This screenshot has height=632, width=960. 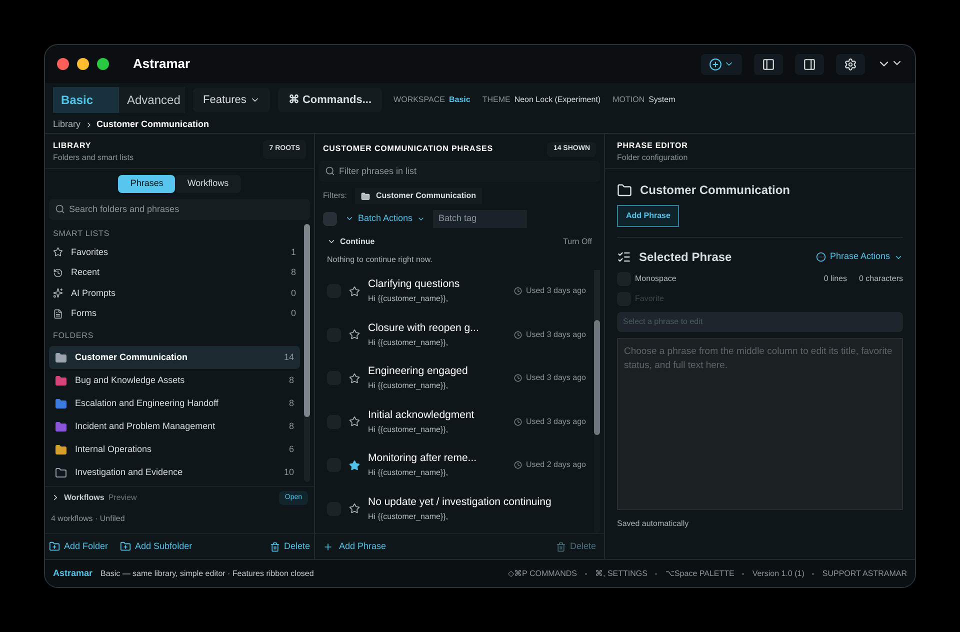 What do you see at coordinates (174, 472) in the screenshot?
I see `folder-item: Investigation and Evidence 10` at bounding box center [174, 472].